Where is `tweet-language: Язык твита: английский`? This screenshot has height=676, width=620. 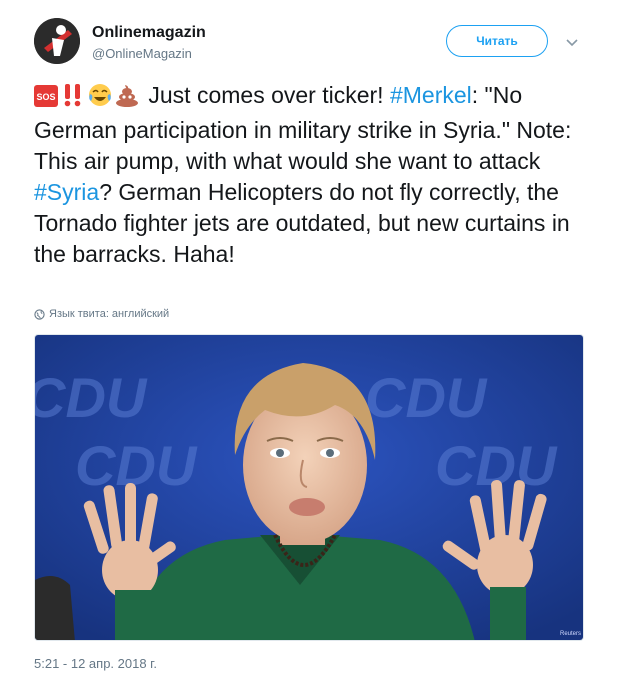
tweet-language: Язык твита: английский is located at coordinates (101, 314).